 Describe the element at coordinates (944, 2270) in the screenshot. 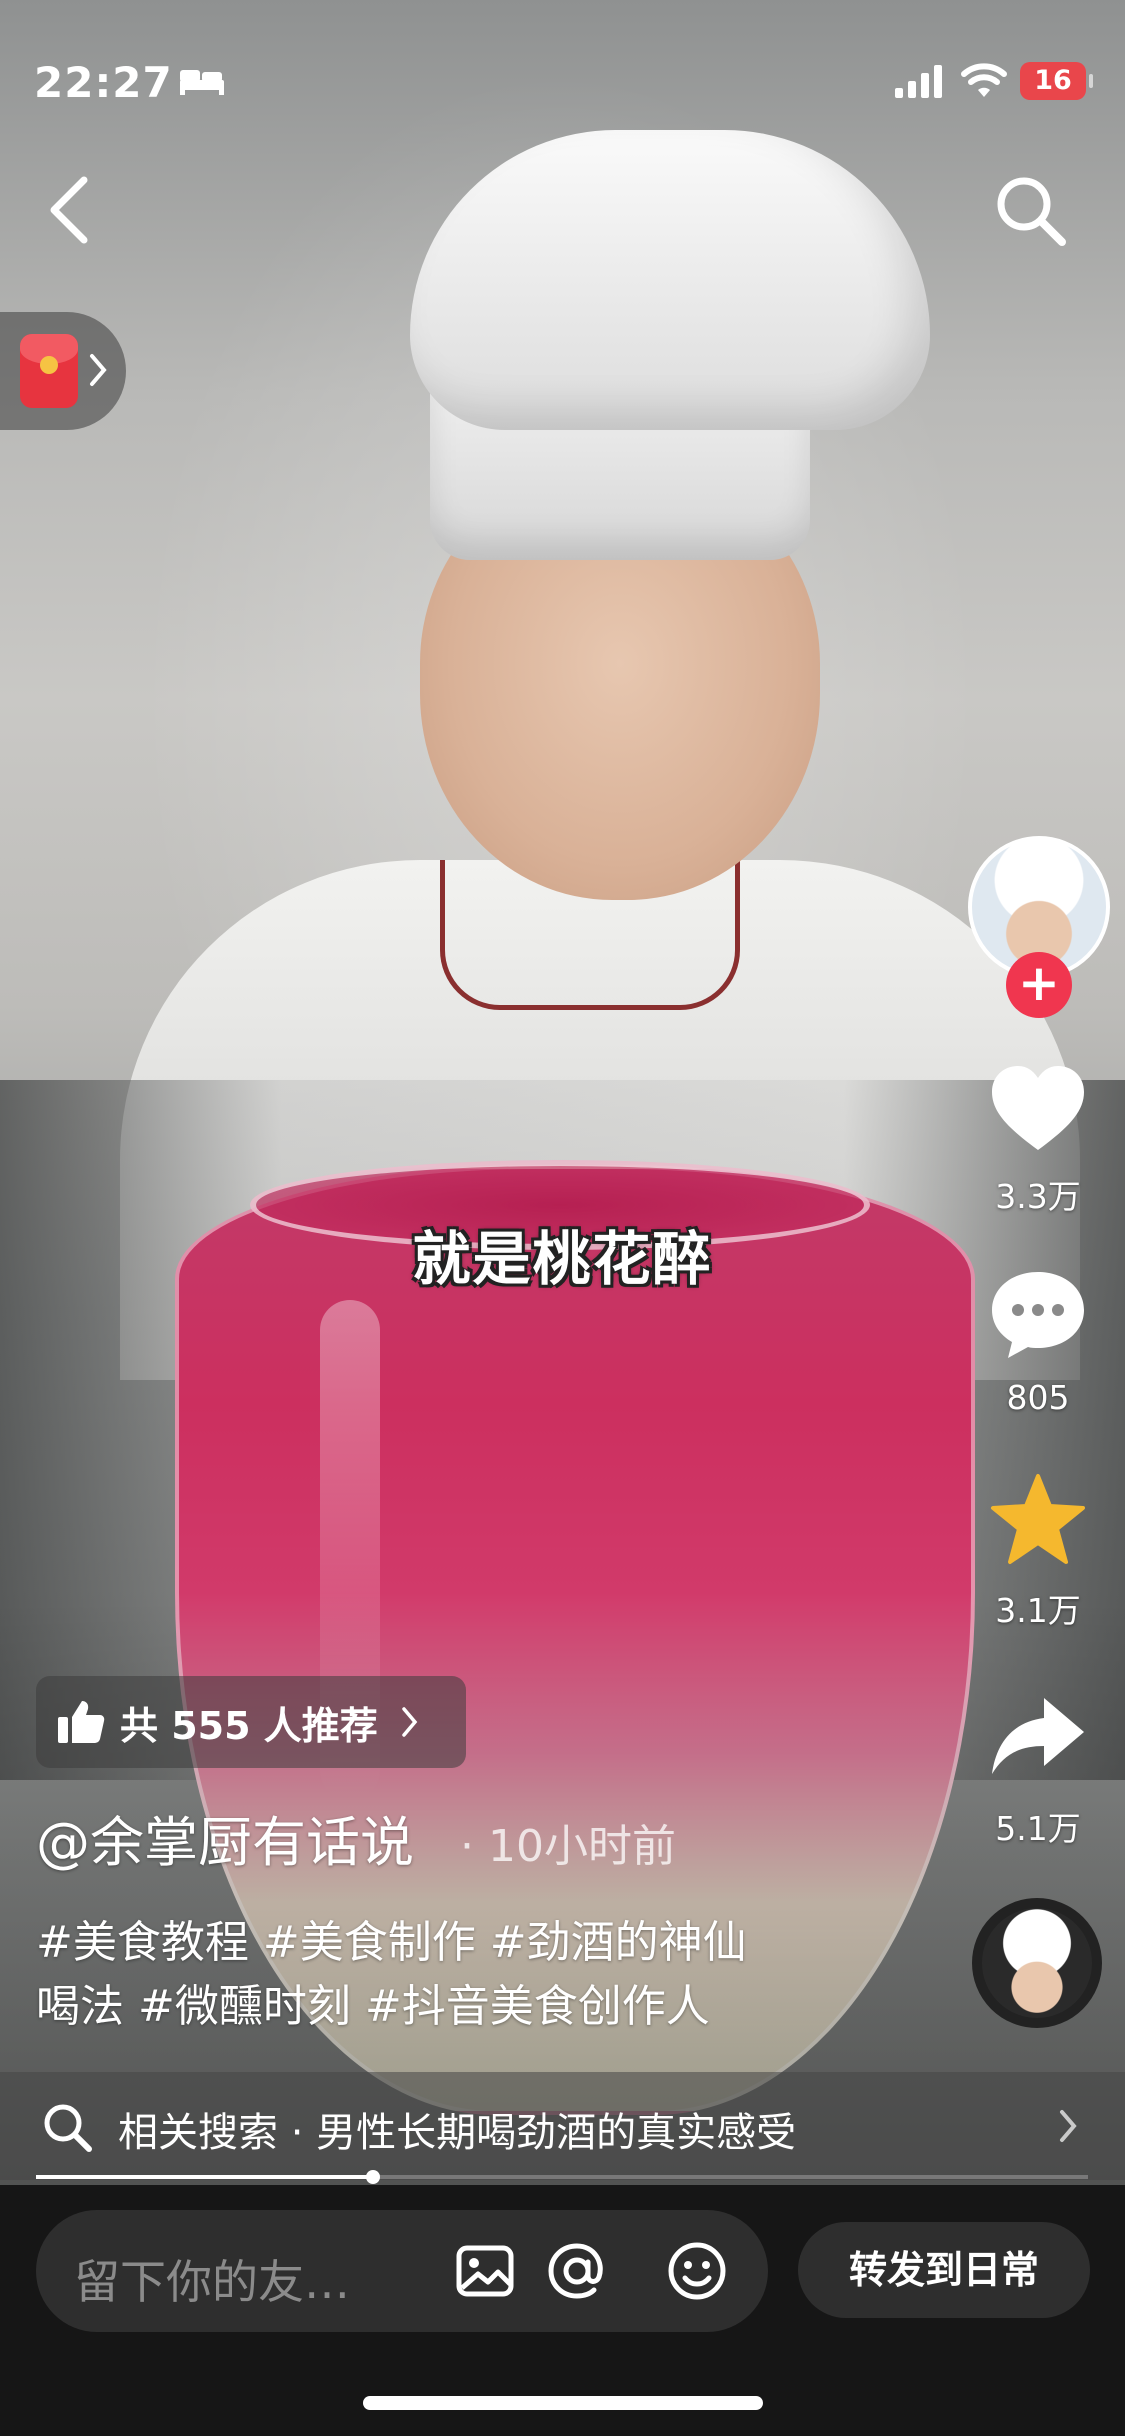

I see `forward-to-daily-button: 转发到日常` at that location.